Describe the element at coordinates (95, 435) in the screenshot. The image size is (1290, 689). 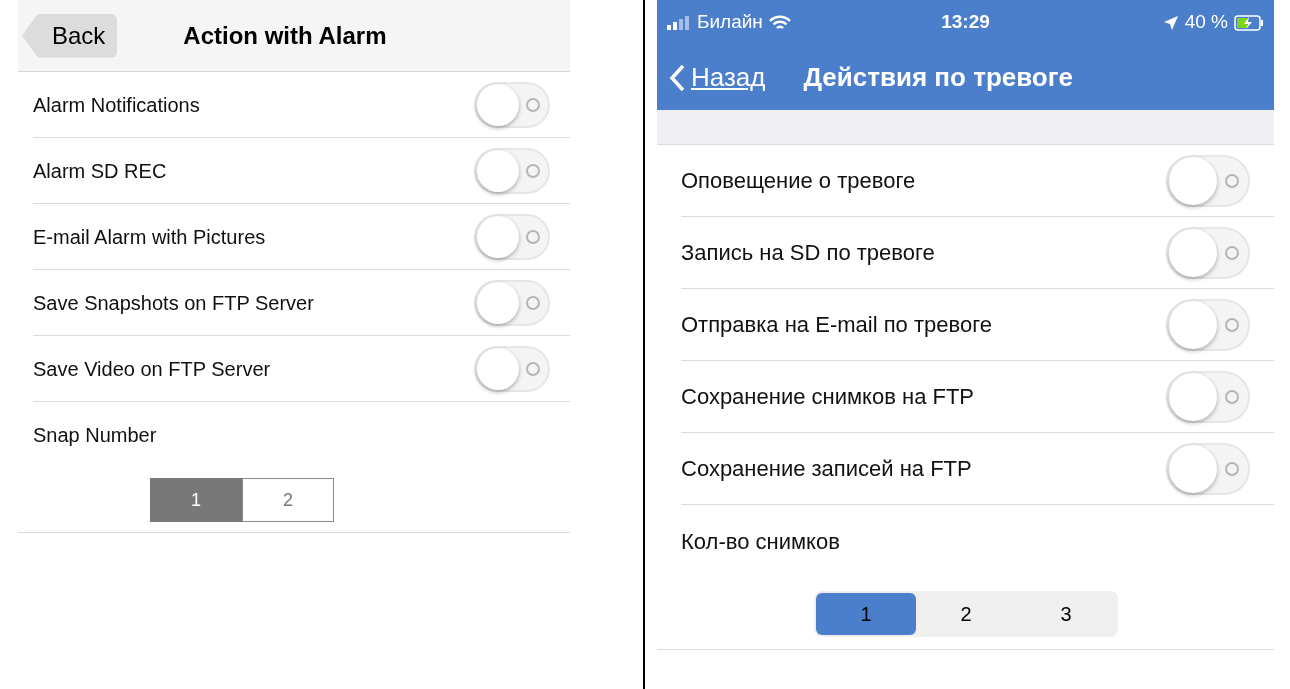
I see `setting-label: Snap Number` at that location.